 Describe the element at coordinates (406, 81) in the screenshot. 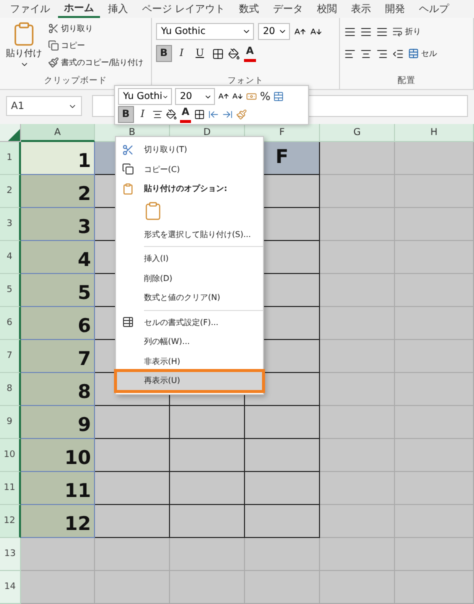

I see `group-label: 配置` at that location.